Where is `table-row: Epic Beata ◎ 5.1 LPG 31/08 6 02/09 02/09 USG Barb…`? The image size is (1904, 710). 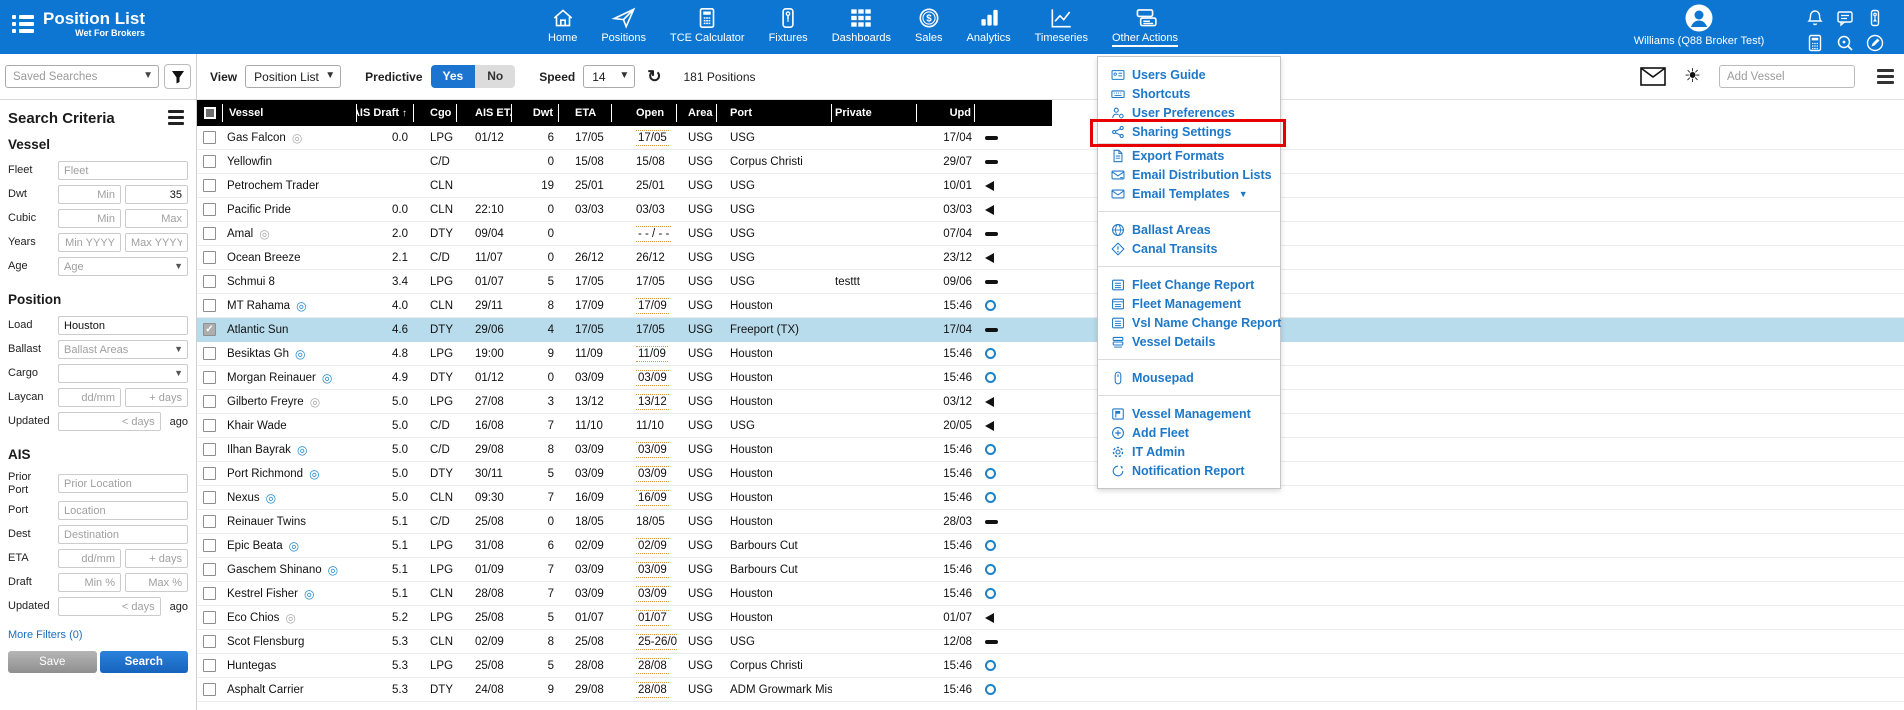 table-row: Epic Beata ◎ 5.1 LPG 31/08 6 02/09 02/09 USG Barb… is located at coordinates (1050, 546).